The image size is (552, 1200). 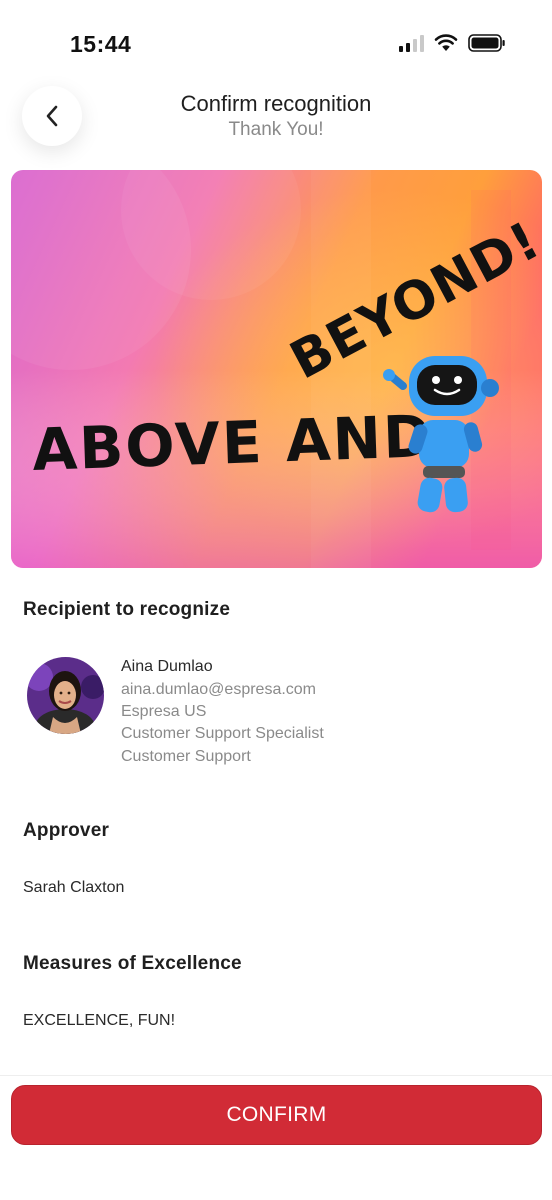 What do you see at coordinates (65, 695) in the screenshot?
I see `avatar` at bounding box center [65, 695].